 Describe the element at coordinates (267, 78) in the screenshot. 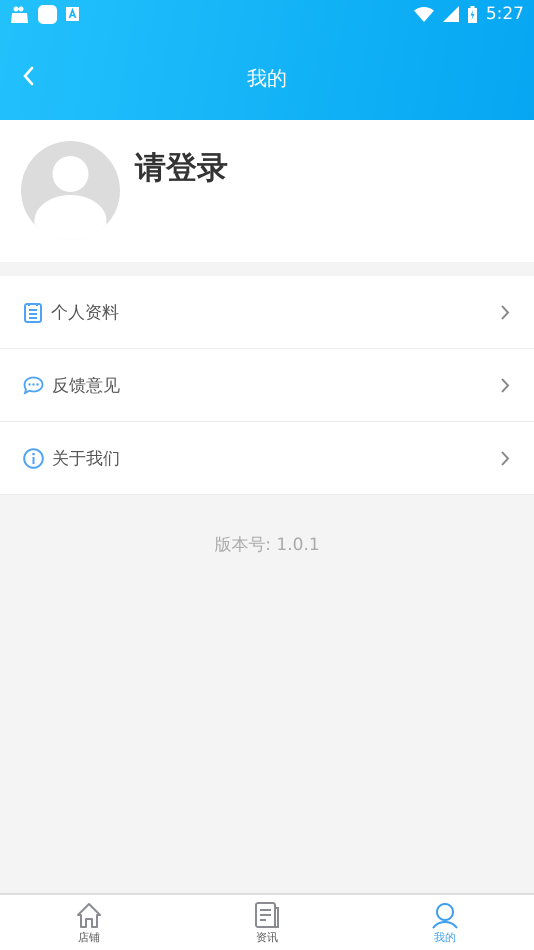

I see `page-title: 我的` at that location.